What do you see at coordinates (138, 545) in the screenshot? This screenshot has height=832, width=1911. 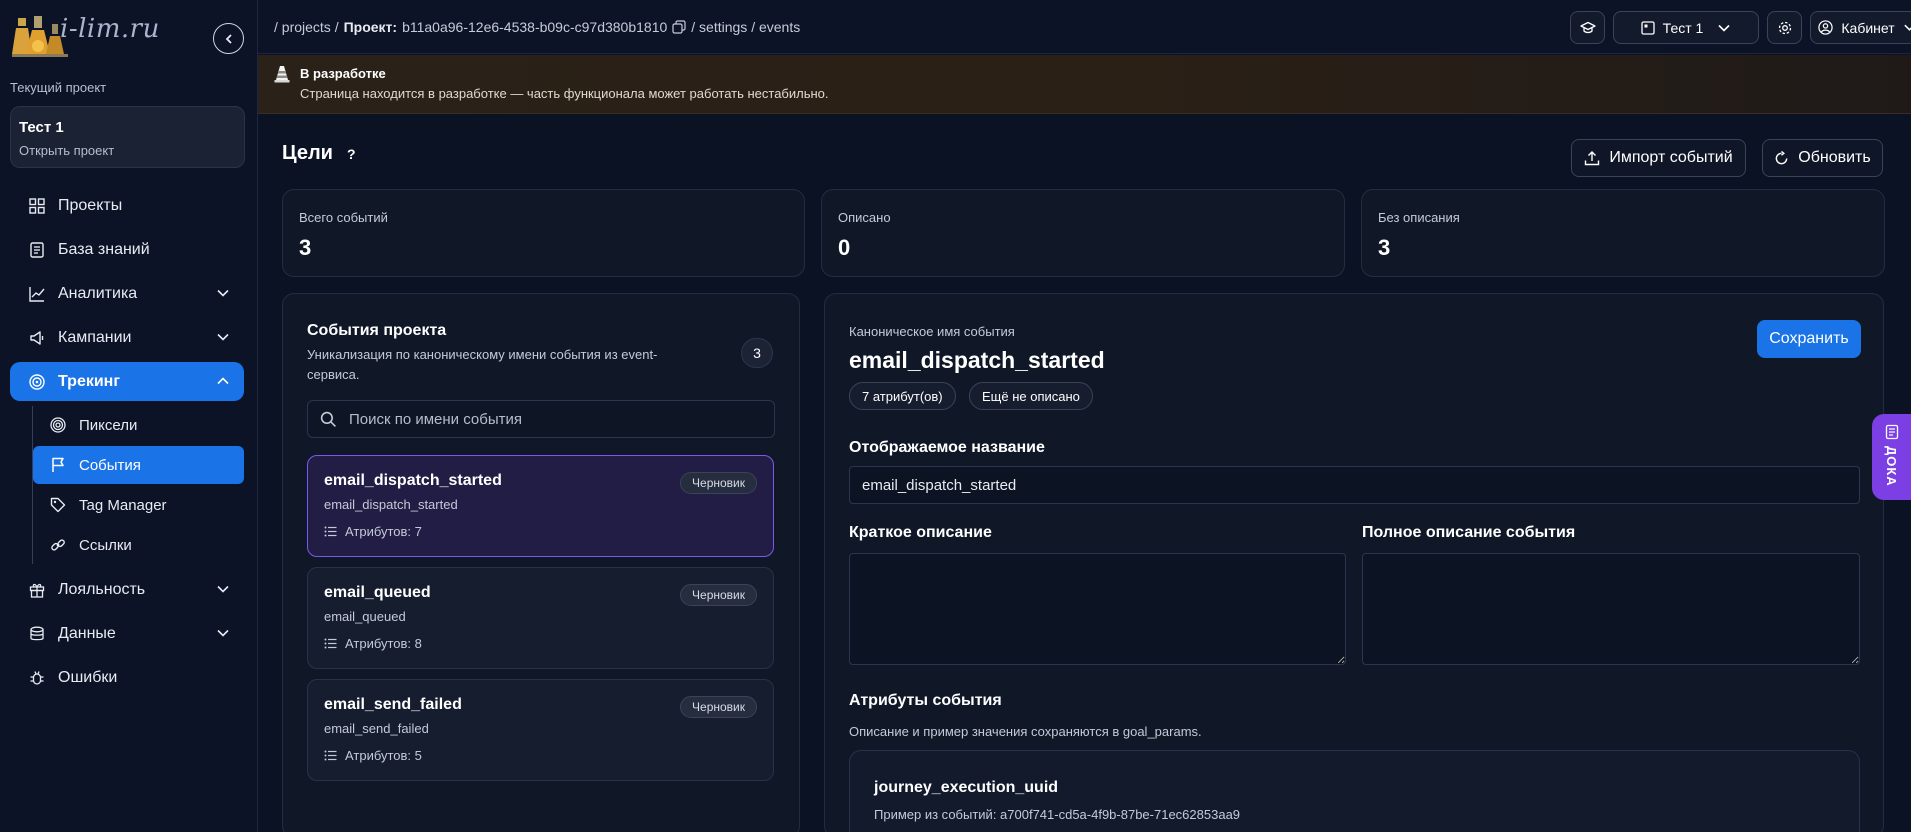 I see `sidebar-subitem-links: Ссылки` at bounding box center [138, 545].